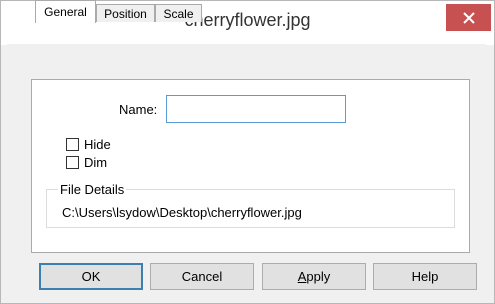 The width and height of the screenshot is (495, 304). I want to click on hide-checkbox, so click(72, 144).